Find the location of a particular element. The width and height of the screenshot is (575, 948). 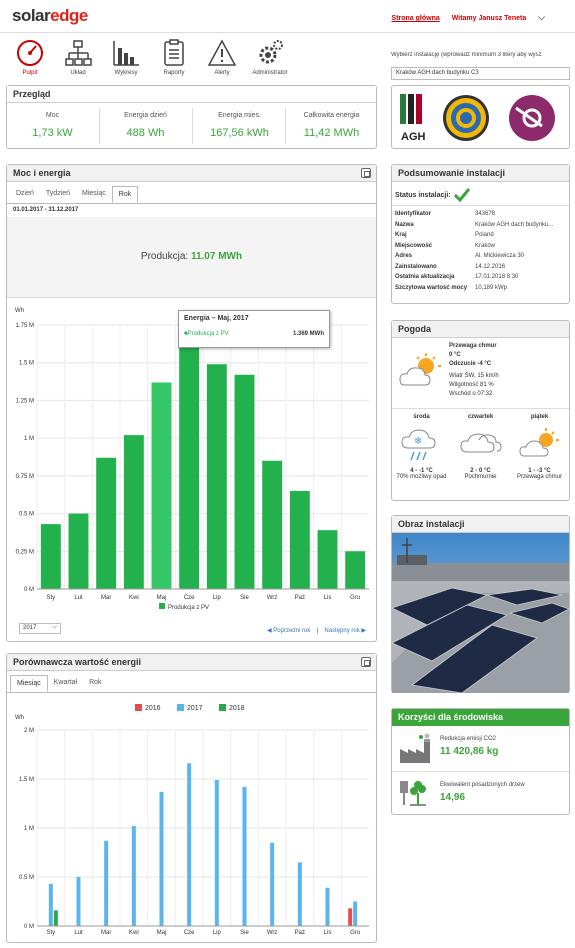

nav-layout: Układ is located at coordinates (78, 60).